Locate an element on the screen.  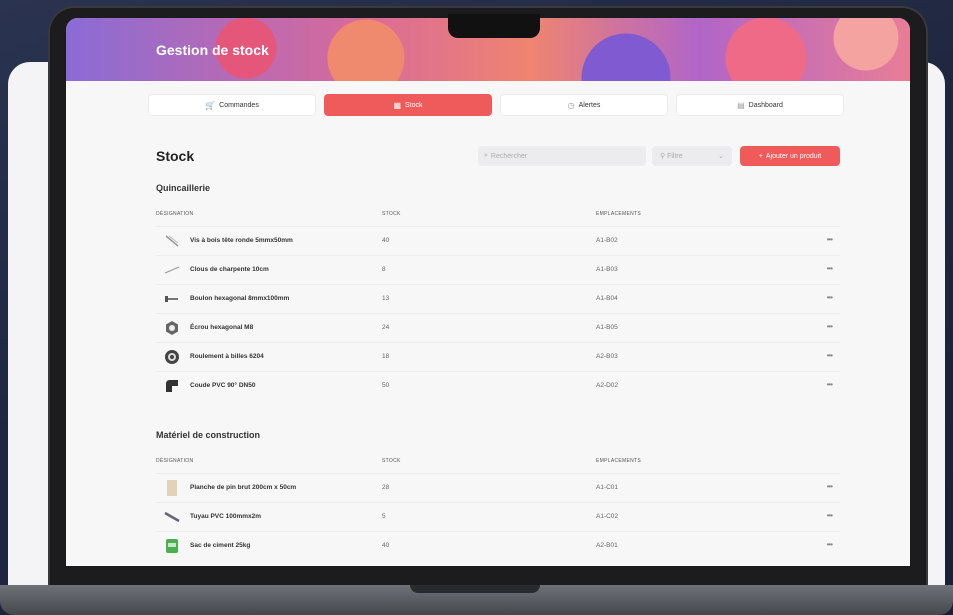
section-title-quincaillerie: Quincaillerie is located at coordinates (183, 188).